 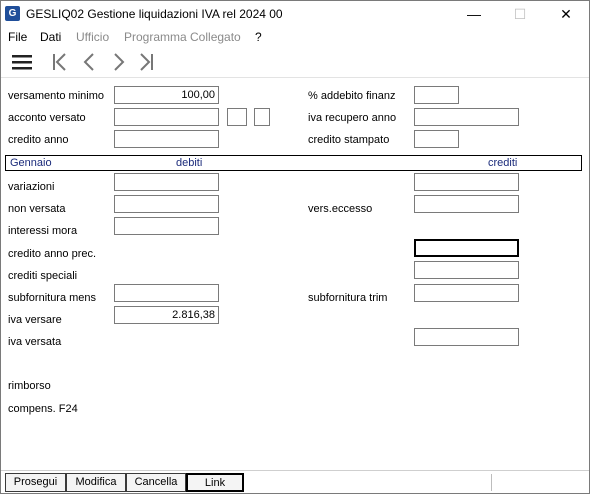 I want to click on debiti-header: debiti, so click(x=189, y=163).